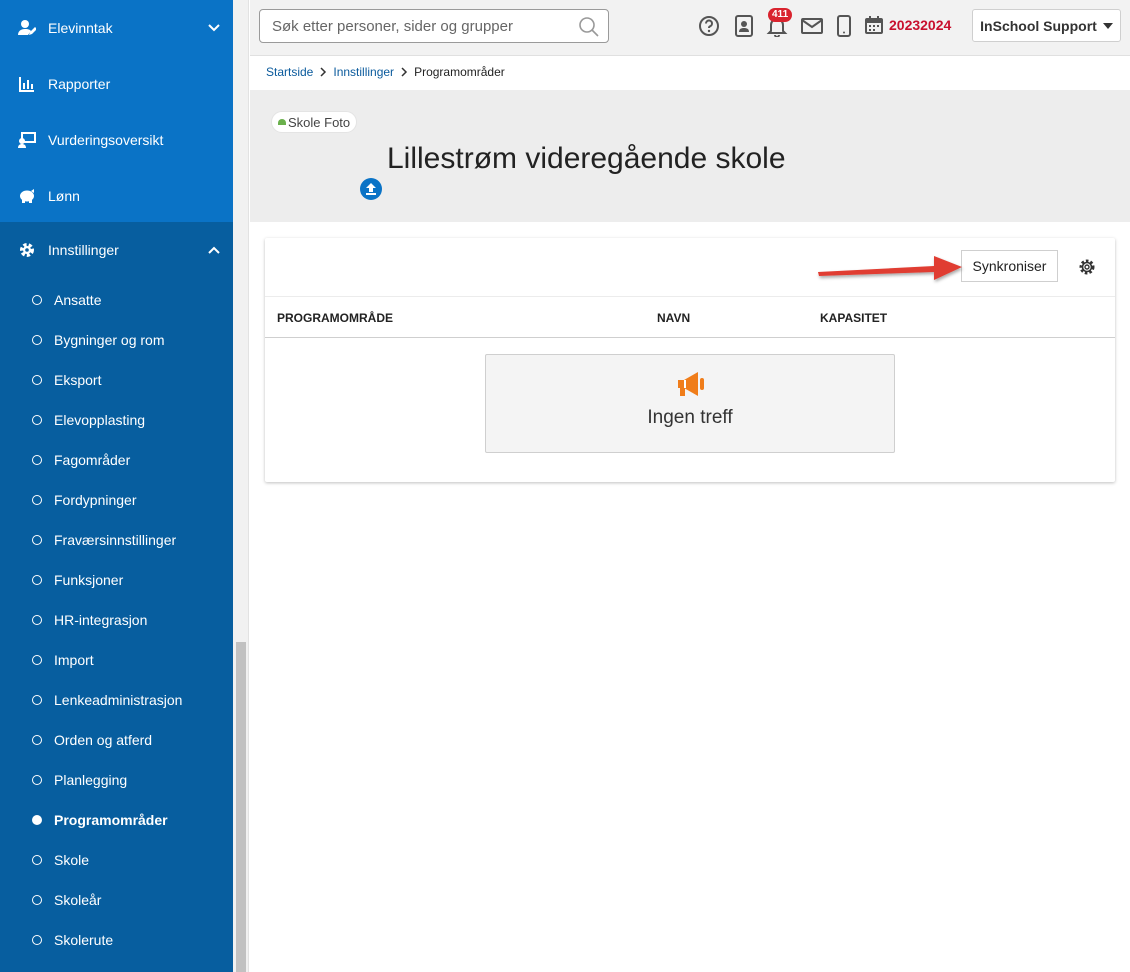 This screenshot has width=1130, height=972. What do you see at coordinates (95, 500) in the screenshot?
I see `sub-item-label: Fordypninger` at bounding box center [95, 500].